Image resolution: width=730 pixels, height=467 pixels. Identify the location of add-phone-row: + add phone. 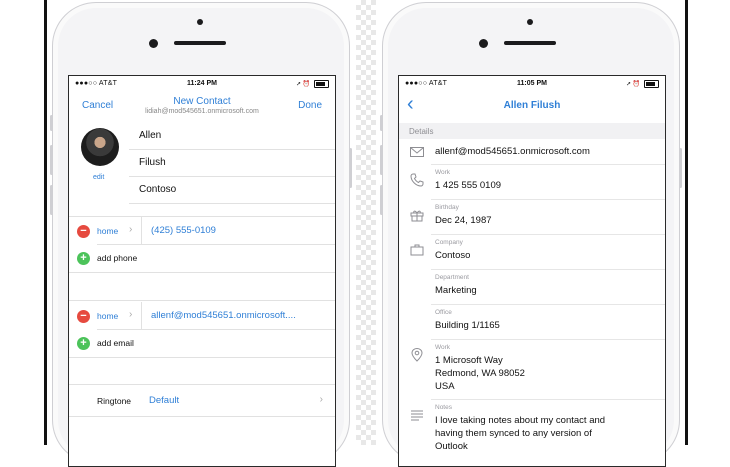
(202, 257).